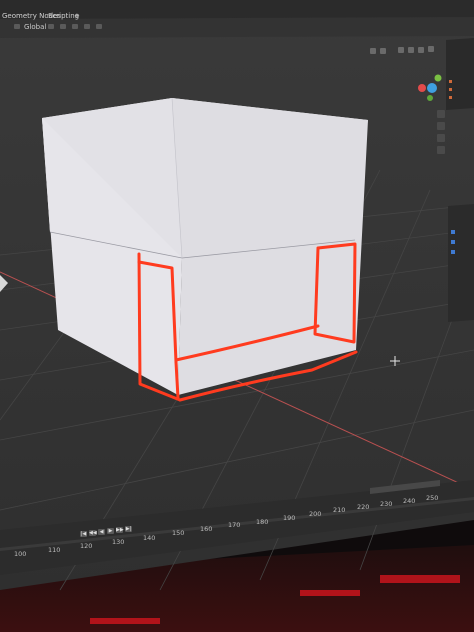 The width and height of the screenshot is (474, 632). What do you see at coordinates (450, 89) in the screenshot?
I see `outliner-icons` at bounding box center [450, 89].